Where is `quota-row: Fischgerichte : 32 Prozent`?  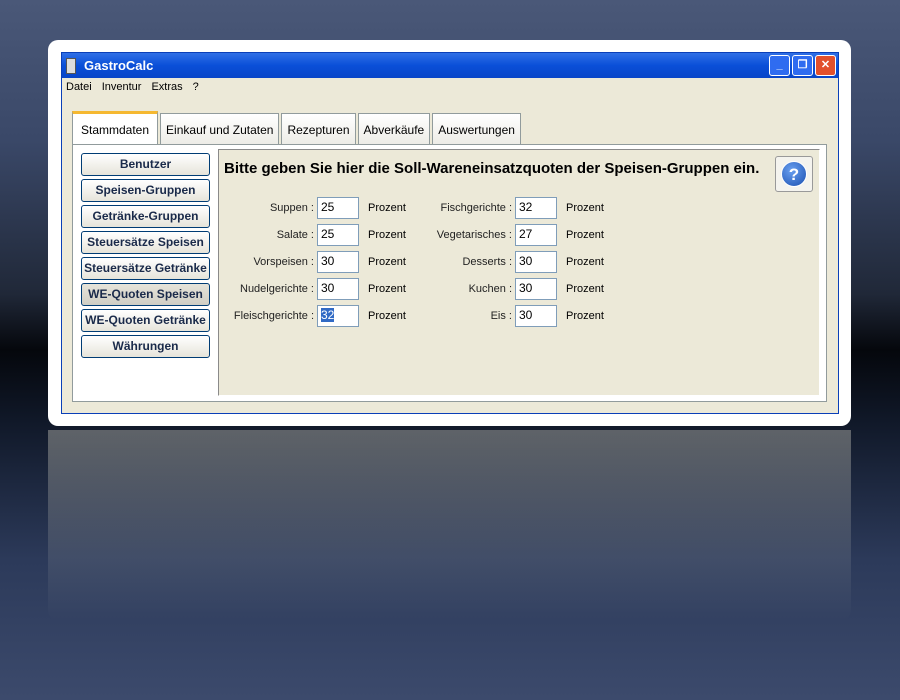
quota-row: Fischgerichte : 32 Prozent is located at coordinates (515, 208).